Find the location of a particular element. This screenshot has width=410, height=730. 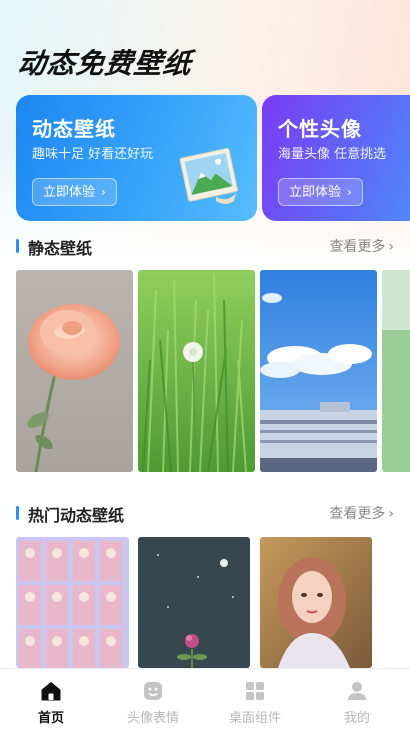

tab-label: 桌面组件 is located at coordinates (254, 718).